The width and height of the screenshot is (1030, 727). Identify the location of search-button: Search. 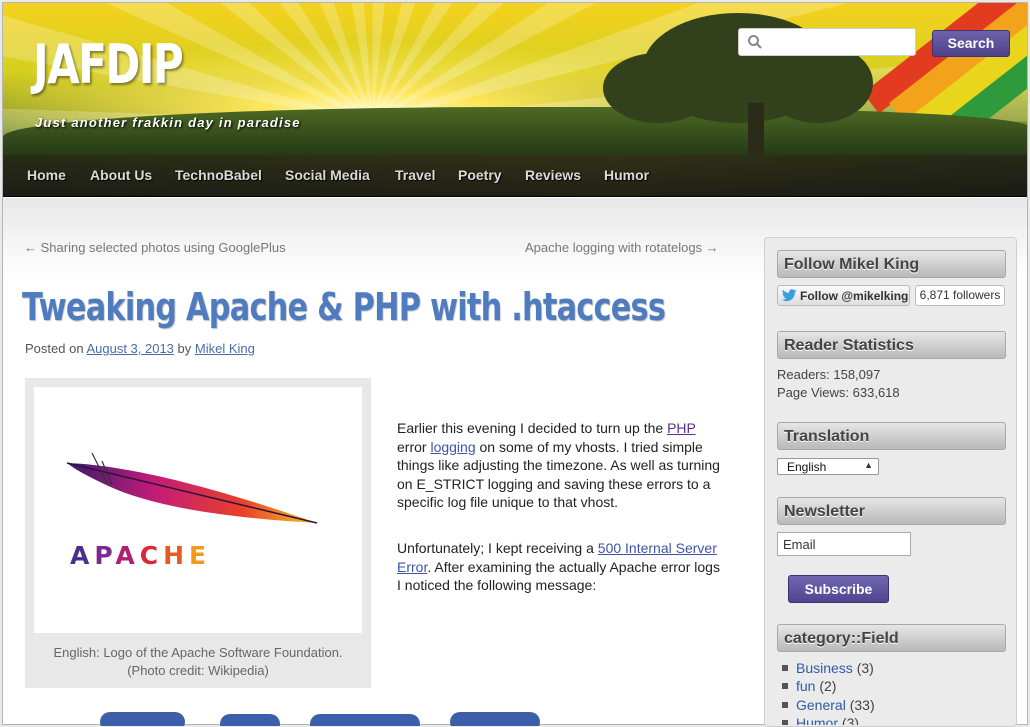
(971, 43).